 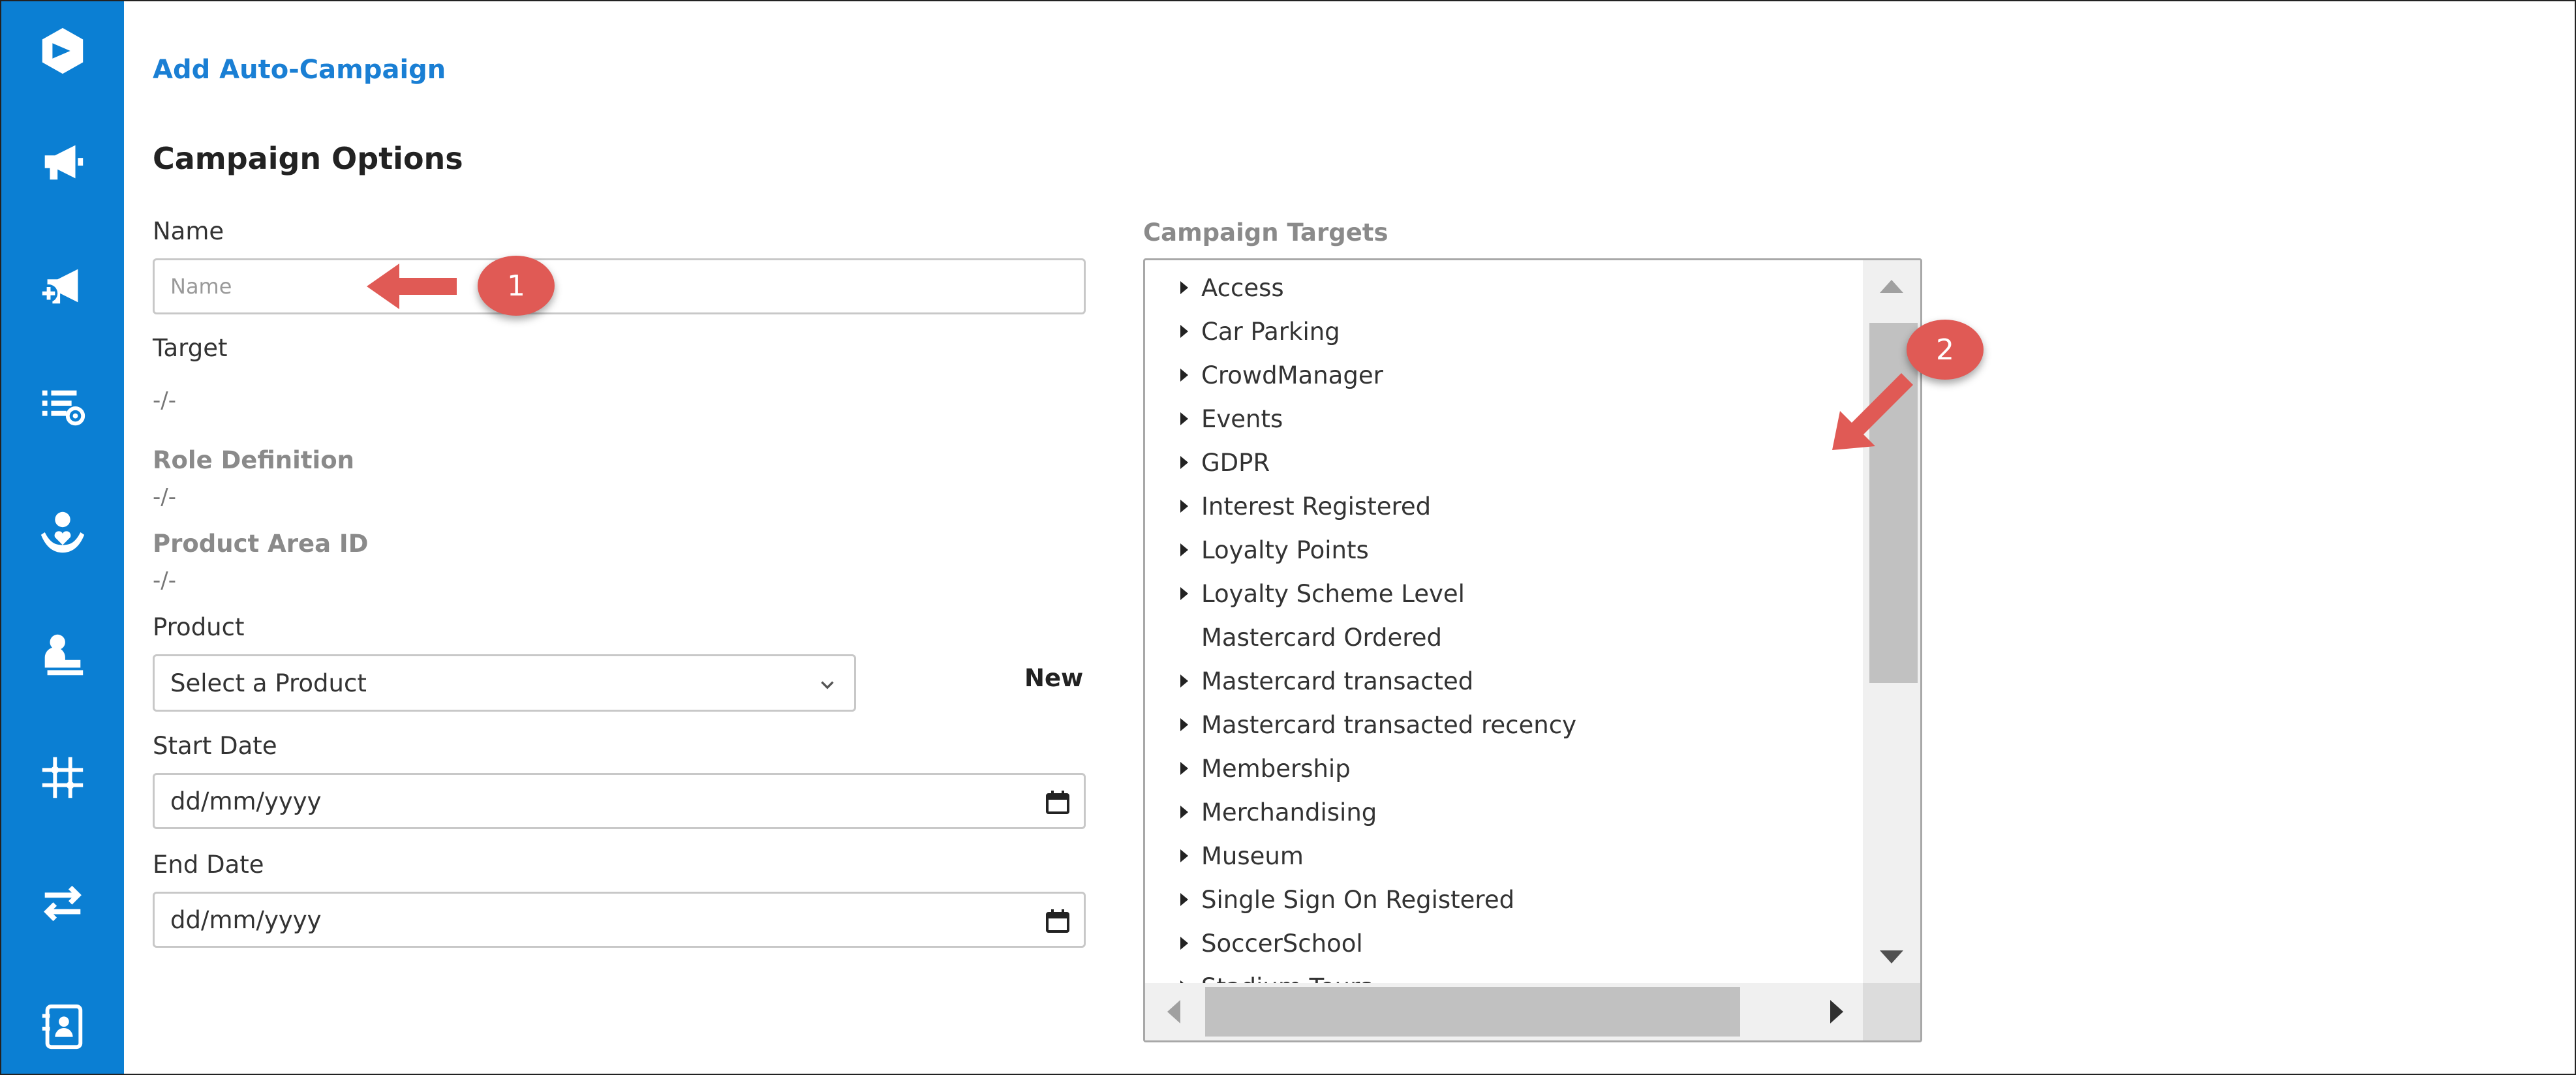 What do you see at coordinates (1252, 855) in the screenshot?
I see `tree-item-label: Museum` at bounding box center [1252, 855].